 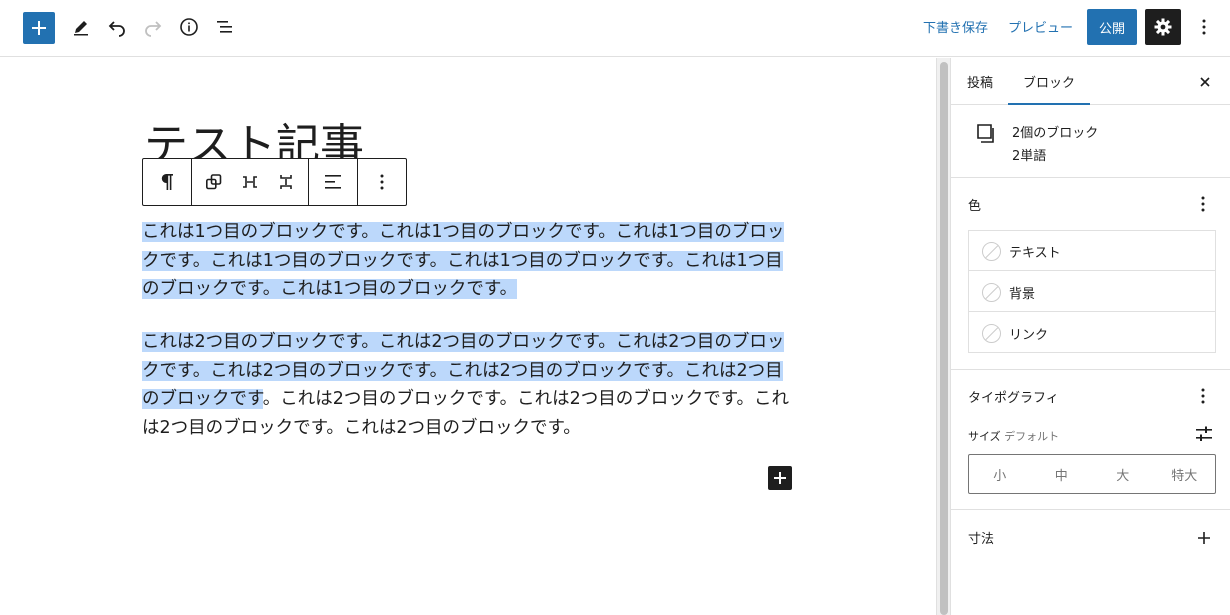 I want to click on undo-icon, so click(x=116, y=29).